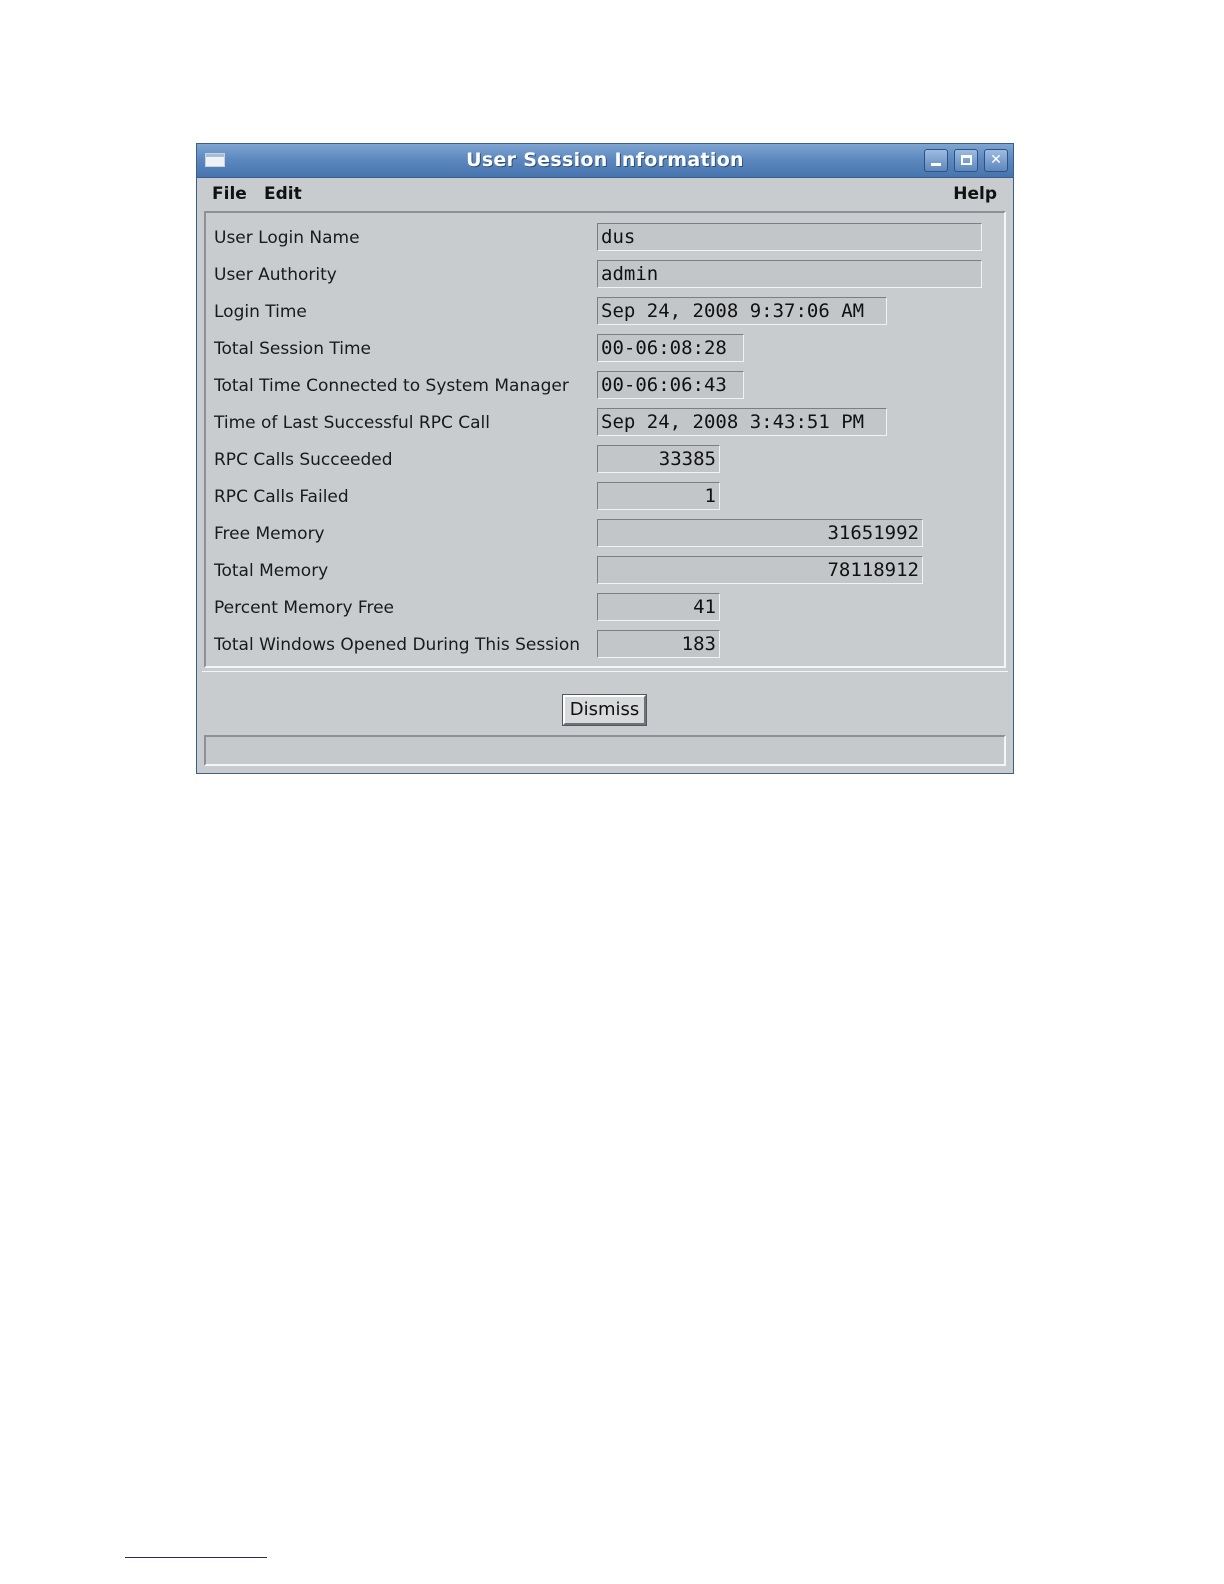  I want to click on title-bar: User Session Information ✕, so click(605, 161).